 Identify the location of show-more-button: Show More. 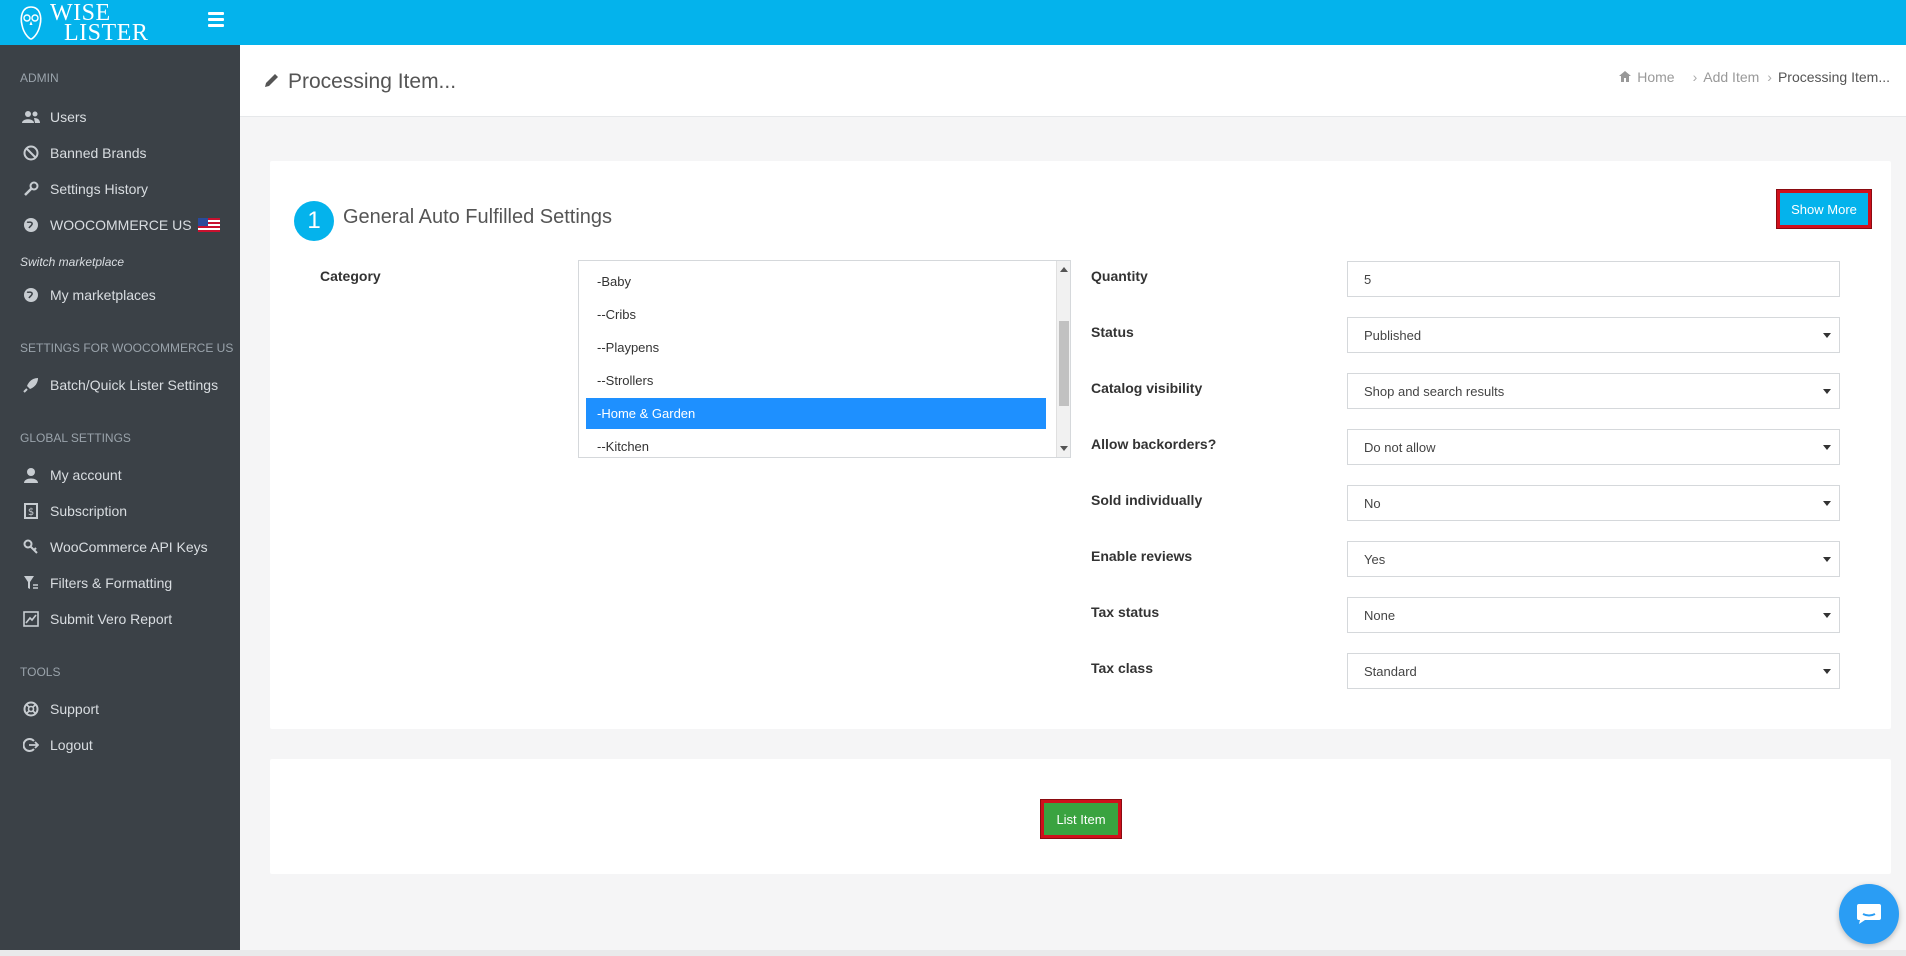
(1824, 209).